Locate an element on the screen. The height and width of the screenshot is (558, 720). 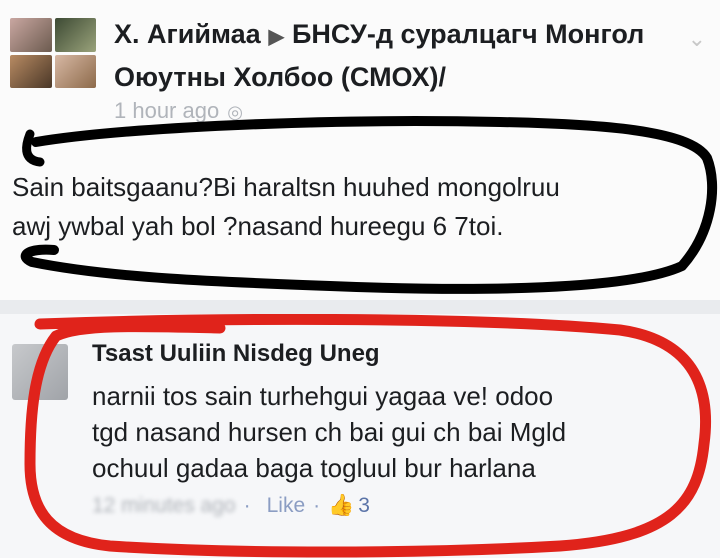
author-avatar is located at coordinates (53, 53).